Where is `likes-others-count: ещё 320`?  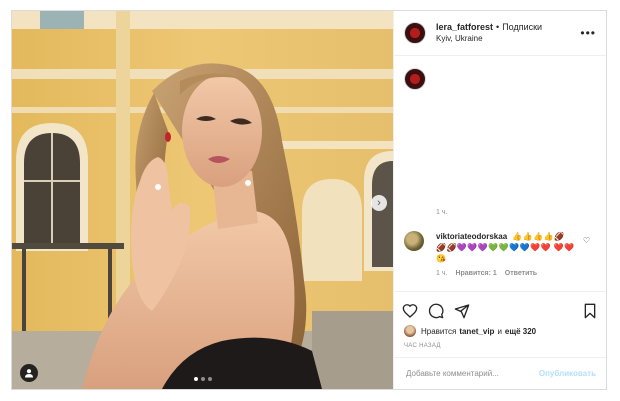
likes-others-count: ещё 320 is located at coordinates (520, 331).